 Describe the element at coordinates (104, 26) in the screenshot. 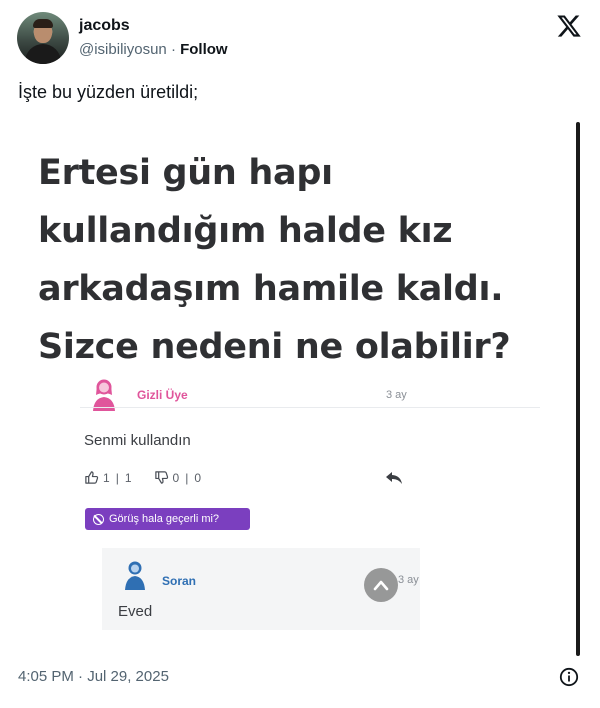

I see `author-name: jacobs` at that location.